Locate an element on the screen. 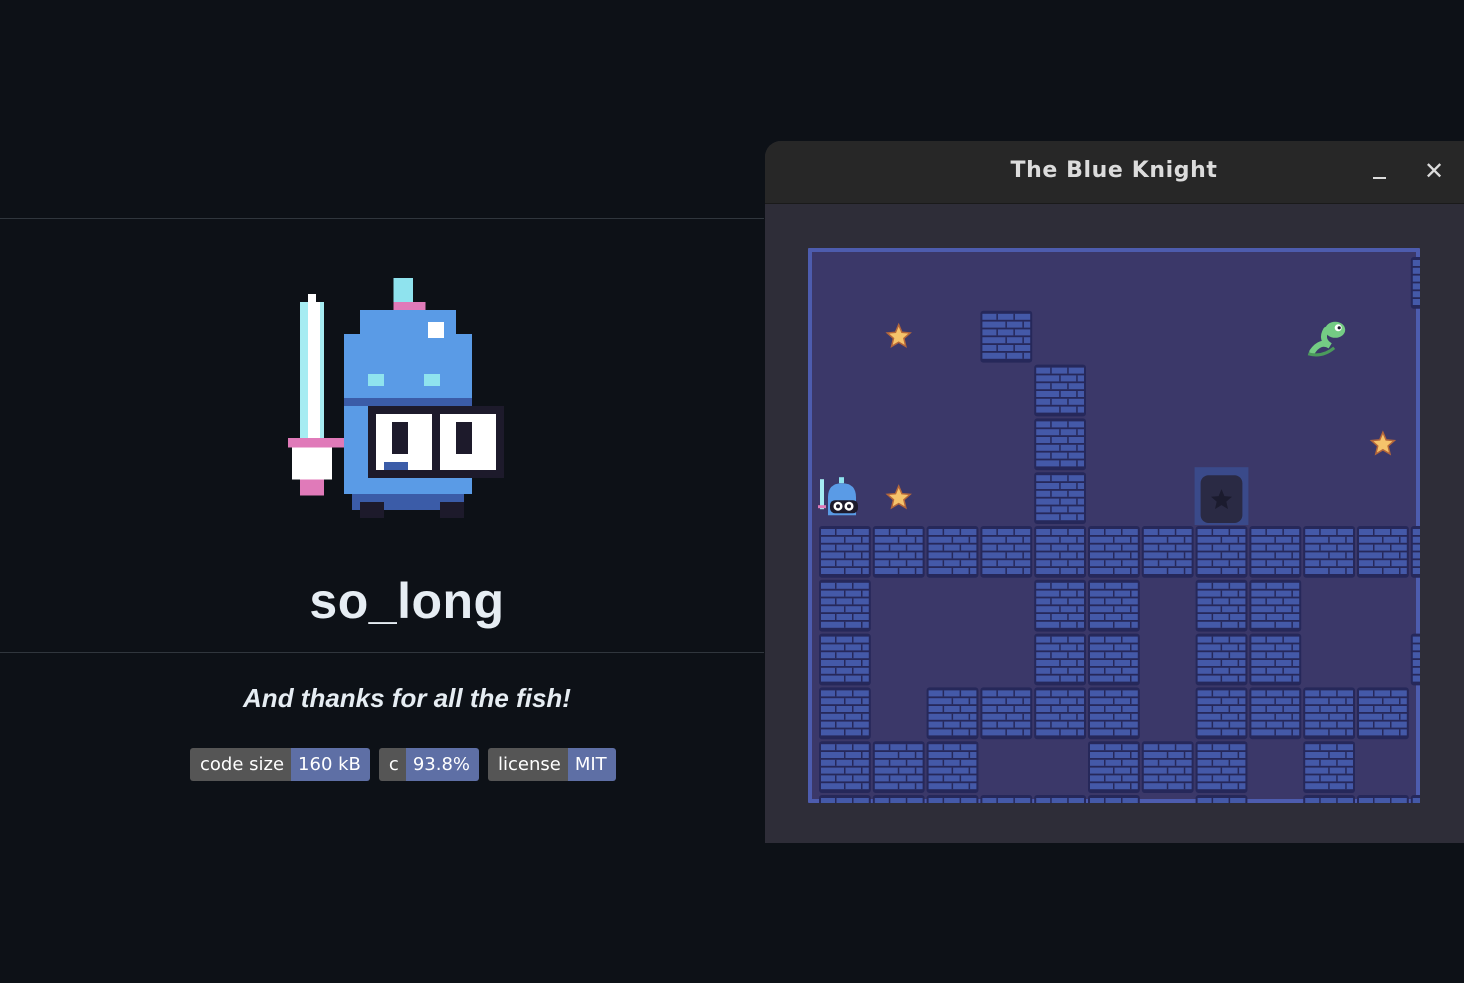  window-titlebar: The Blue Knight ✕ is located at coordinates (1114, 172).